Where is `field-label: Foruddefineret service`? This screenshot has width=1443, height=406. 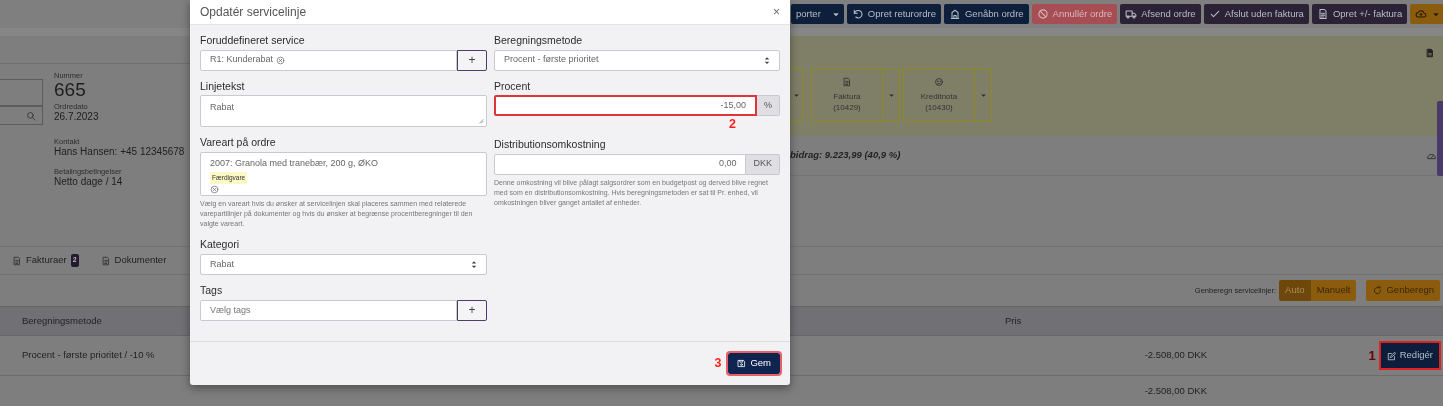
field-label: Foruddefineret service is located at coordinates (253, 41).